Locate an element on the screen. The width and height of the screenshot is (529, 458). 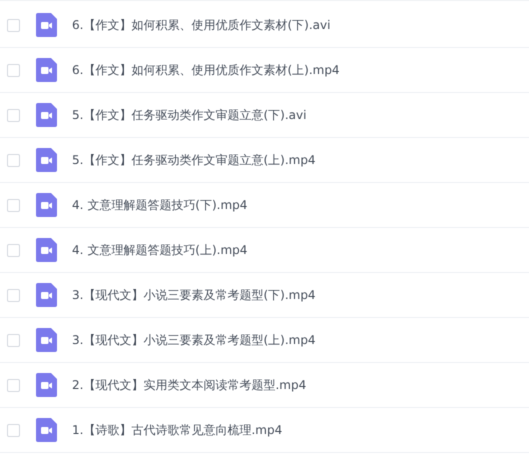
file-name: 3.【现代文】小说三要素及常考题型(上).mp4 is located at coordinates (194, 340).